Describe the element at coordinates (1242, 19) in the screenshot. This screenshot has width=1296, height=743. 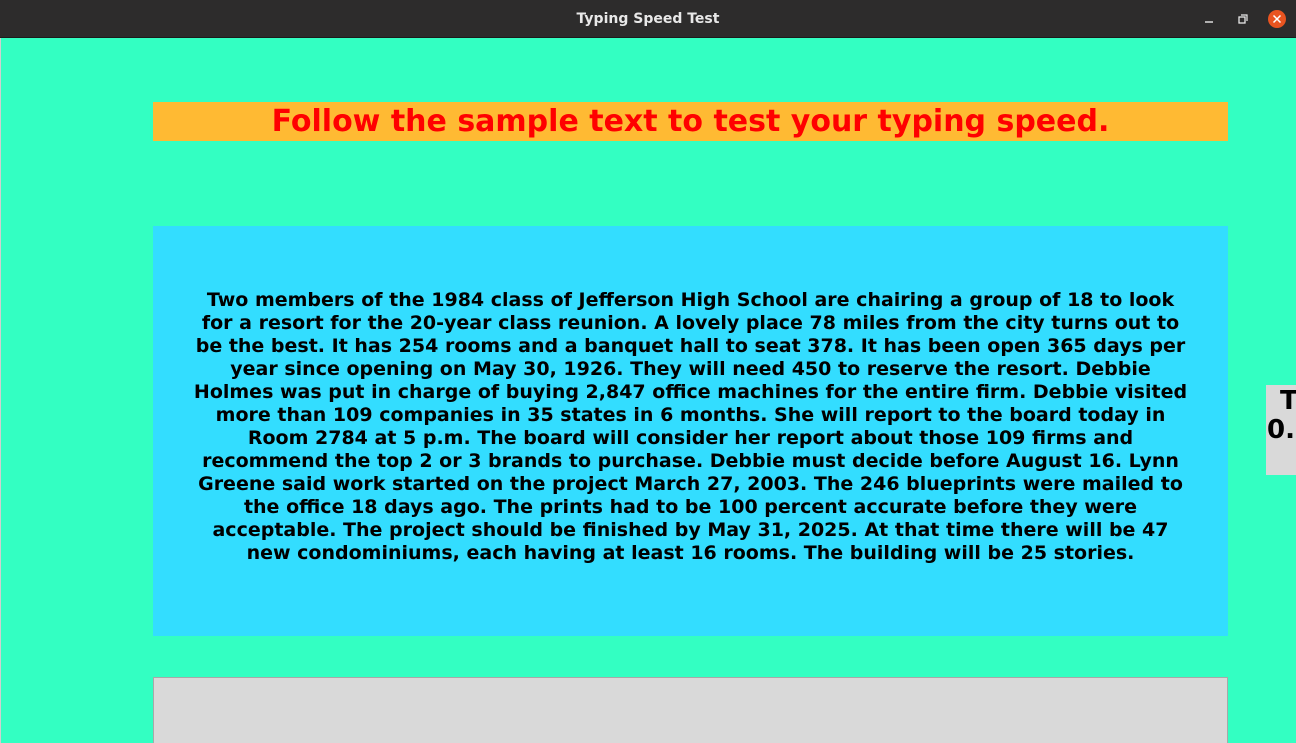
I see `maximize-icon` at that location.